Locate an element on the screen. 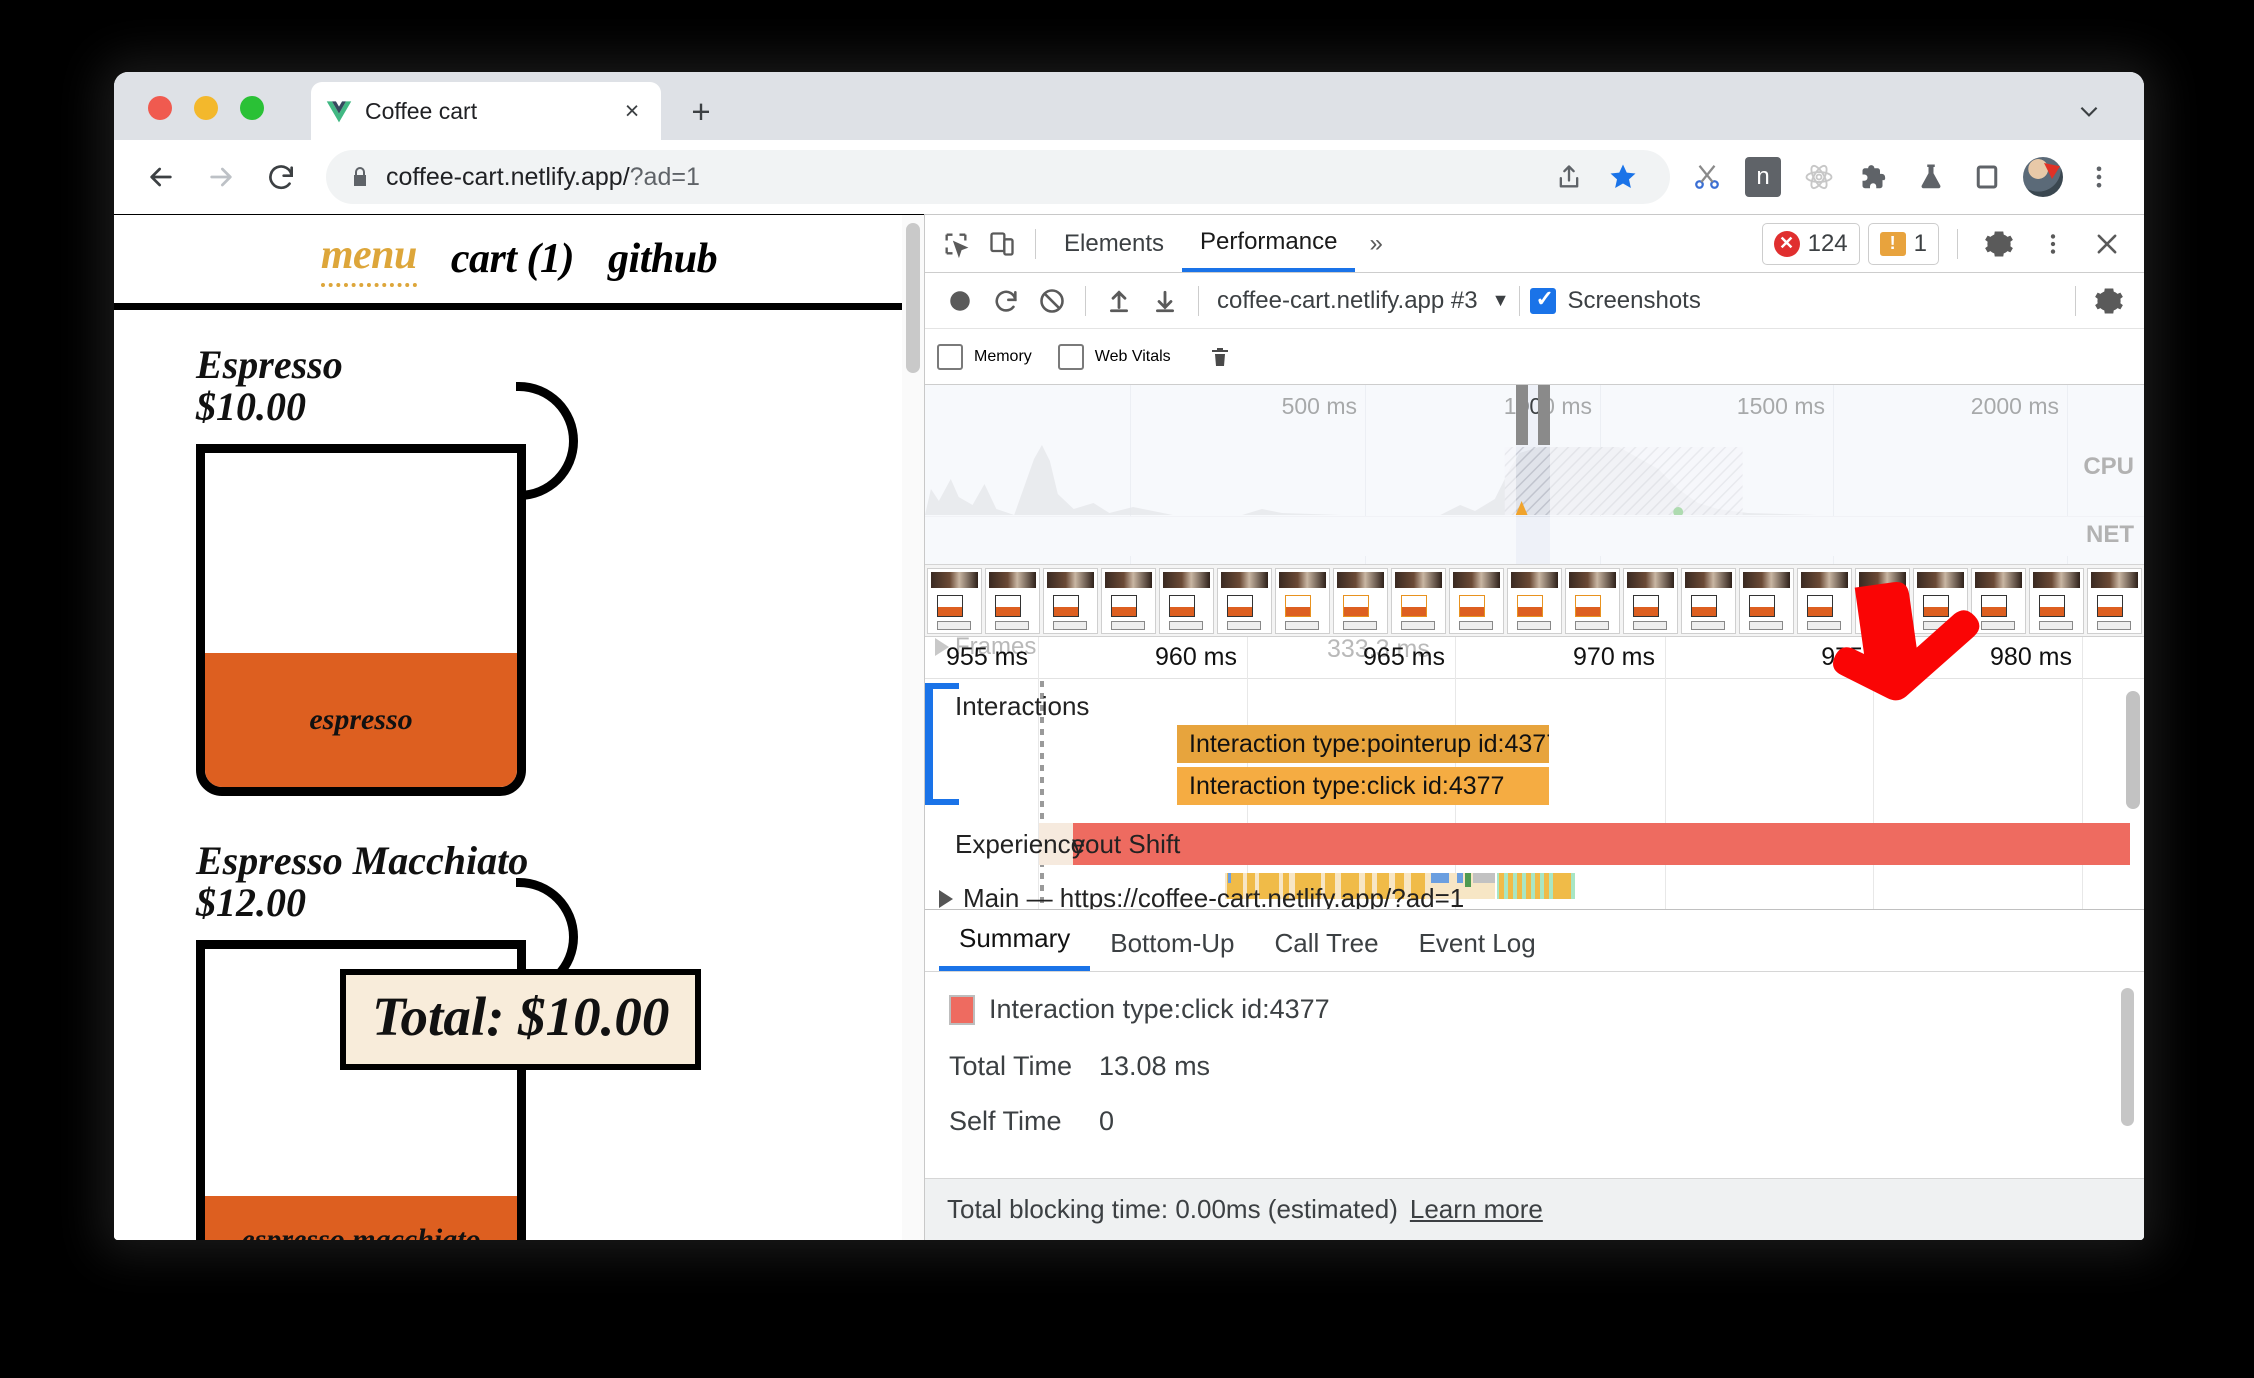  tab-call-tree: Call Tree is located at coordinates (1327, 949).